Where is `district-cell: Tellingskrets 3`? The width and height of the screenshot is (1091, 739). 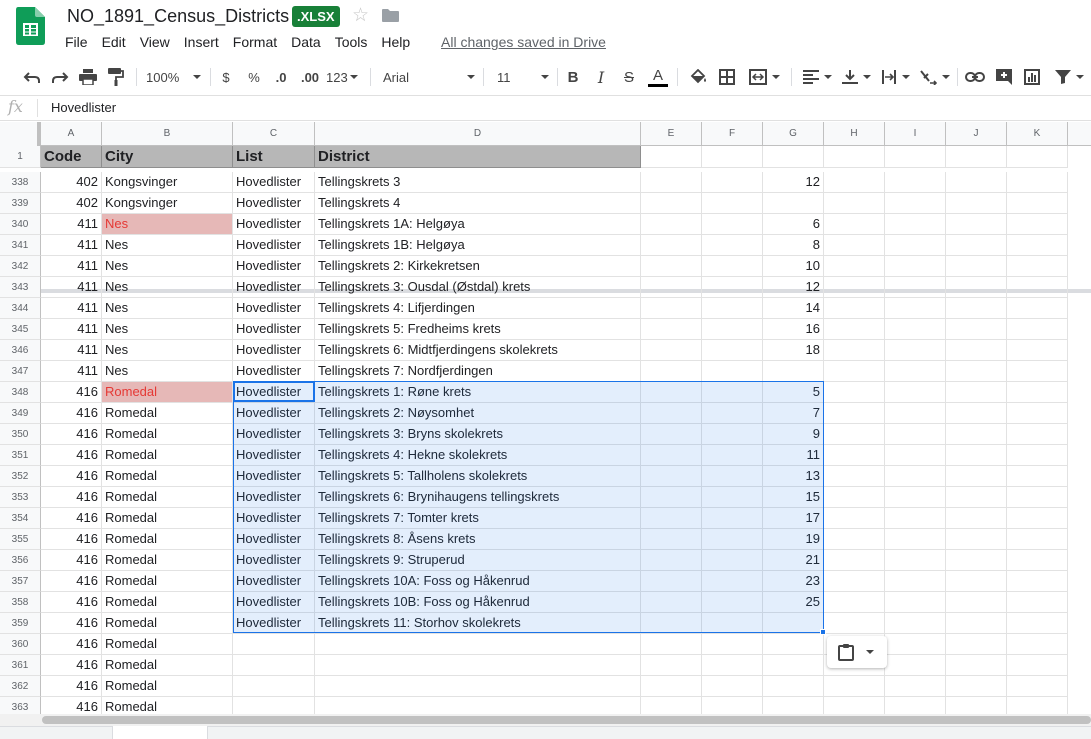
district-cell: Tellingskrets 3 is located at coordinates (478, 182).